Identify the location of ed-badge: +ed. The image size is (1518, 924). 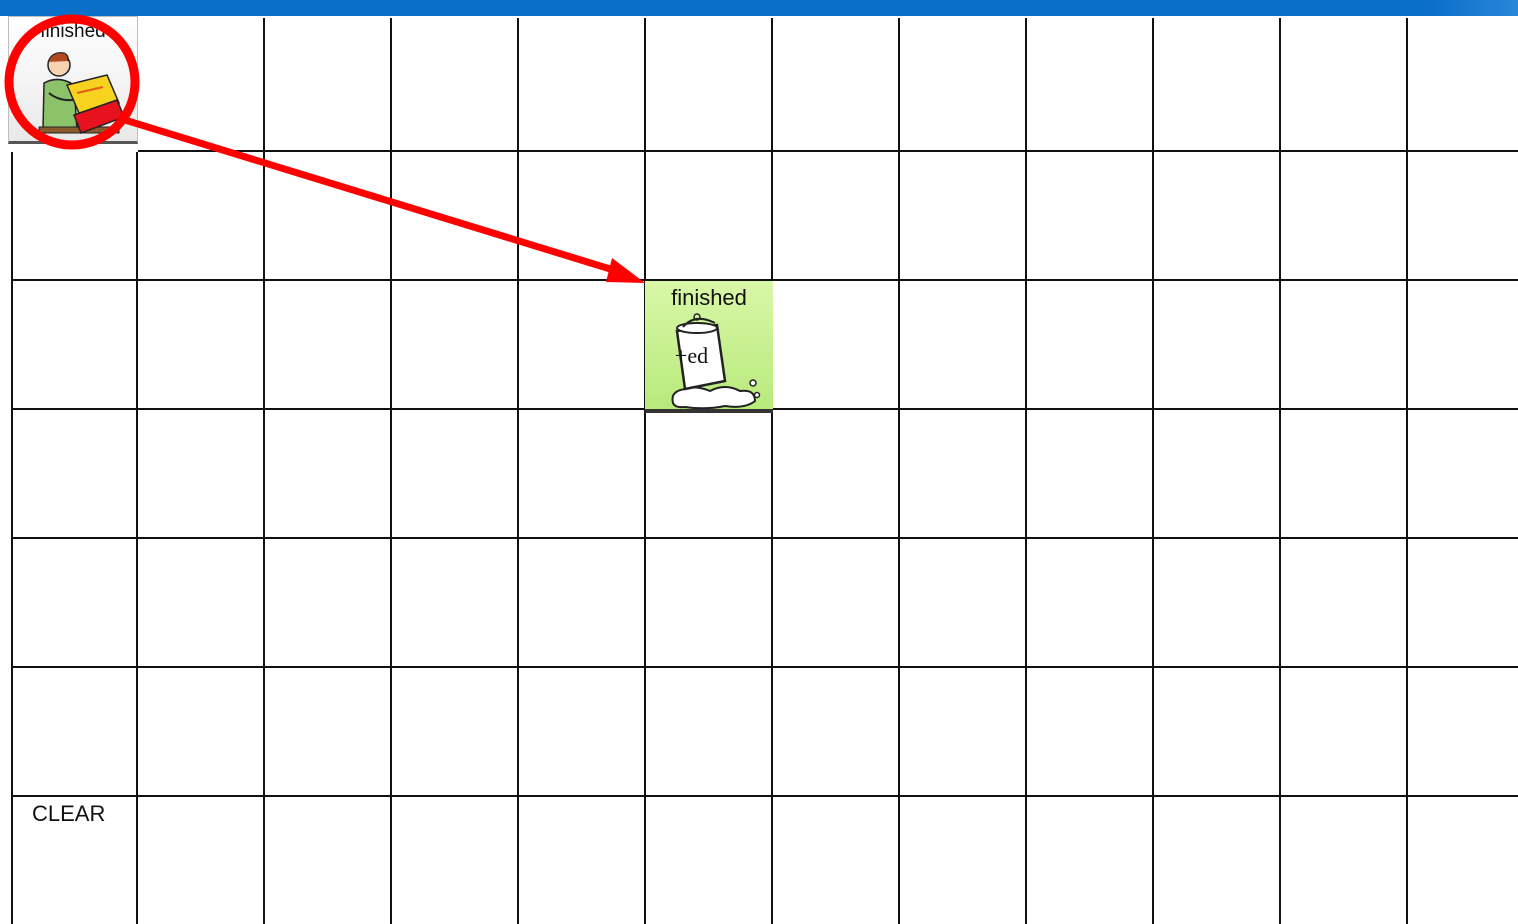
(691, 355).